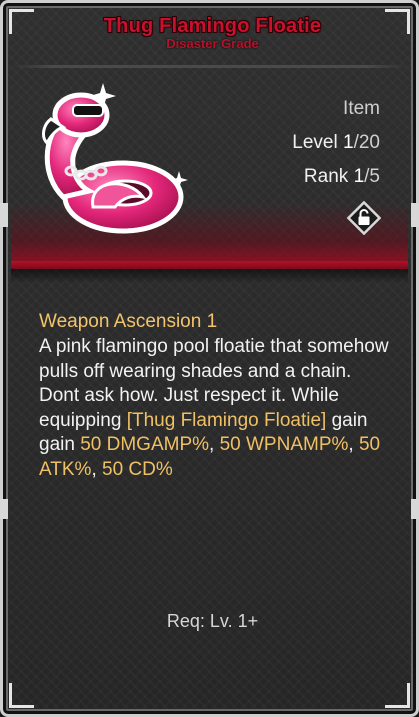 This screenshot has width=419, height=717. I want to click on level-max: /20, so click(366, 142).